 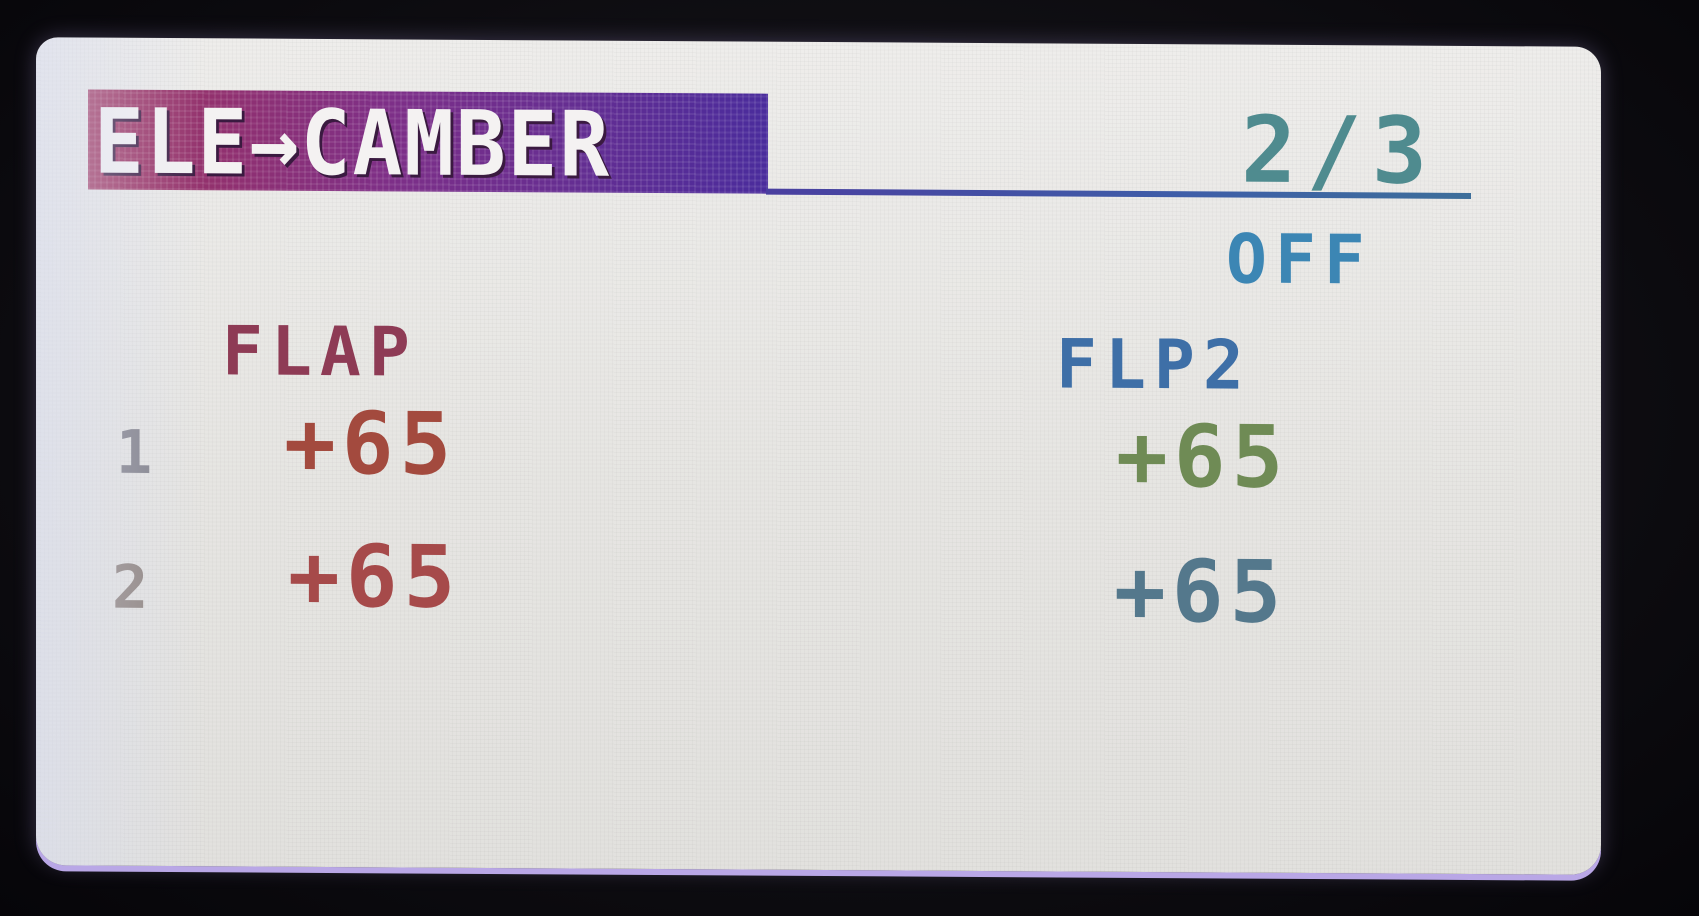 I want to click on mix-status-toggle: OFF, so click(x=1299, y=260).